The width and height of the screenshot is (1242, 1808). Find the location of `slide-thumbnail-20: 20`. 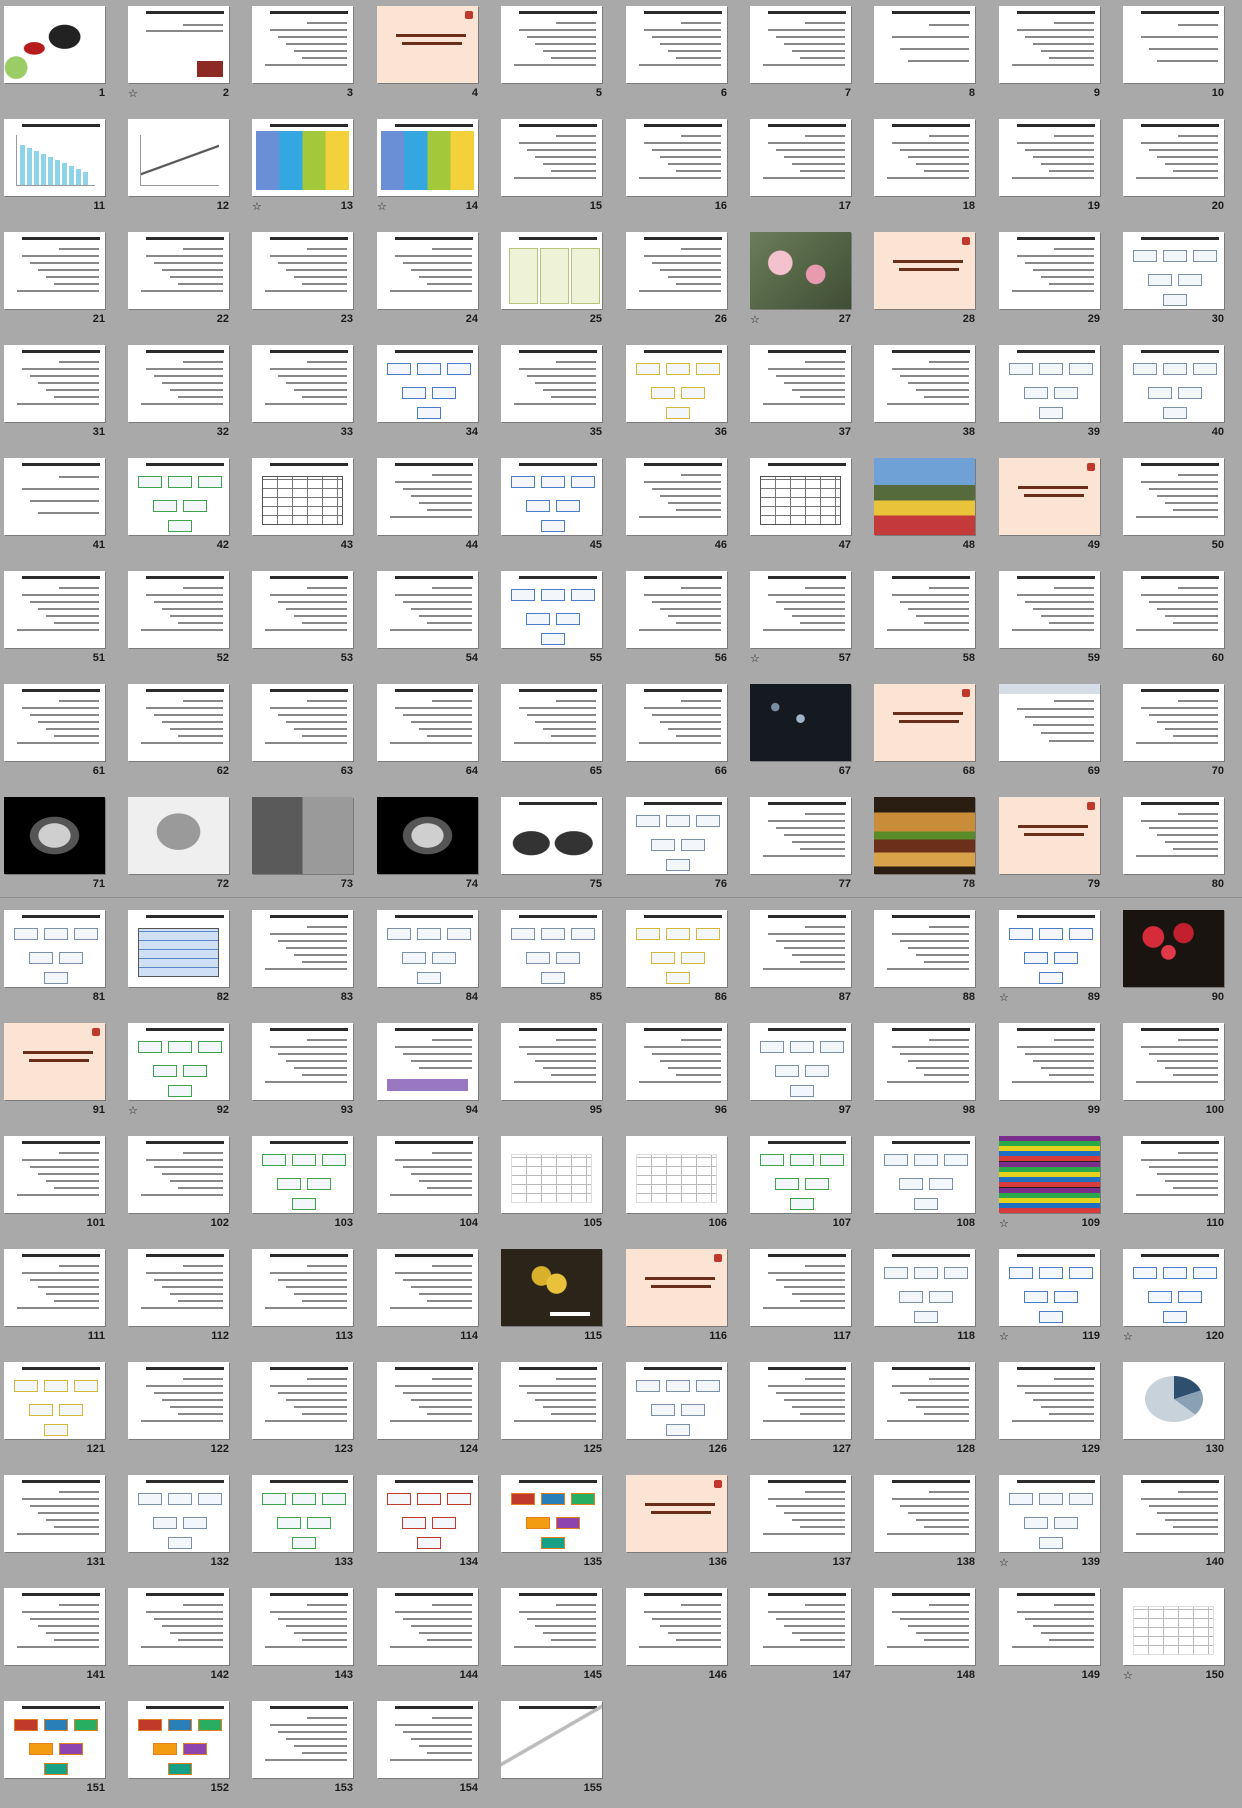

slide-thumbnail-20: 20 is located at coordinates (1180, 170).